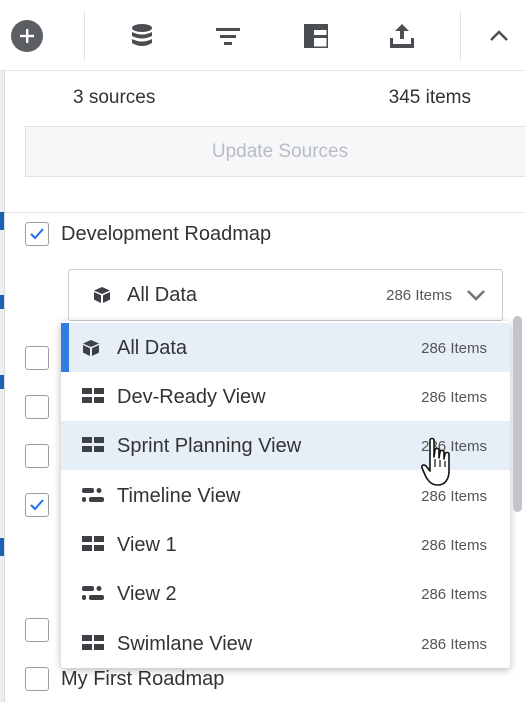 The width and height of the screenshot is (525, 702). I want to click on development-roadmap-checkbox, so click(37, 234).